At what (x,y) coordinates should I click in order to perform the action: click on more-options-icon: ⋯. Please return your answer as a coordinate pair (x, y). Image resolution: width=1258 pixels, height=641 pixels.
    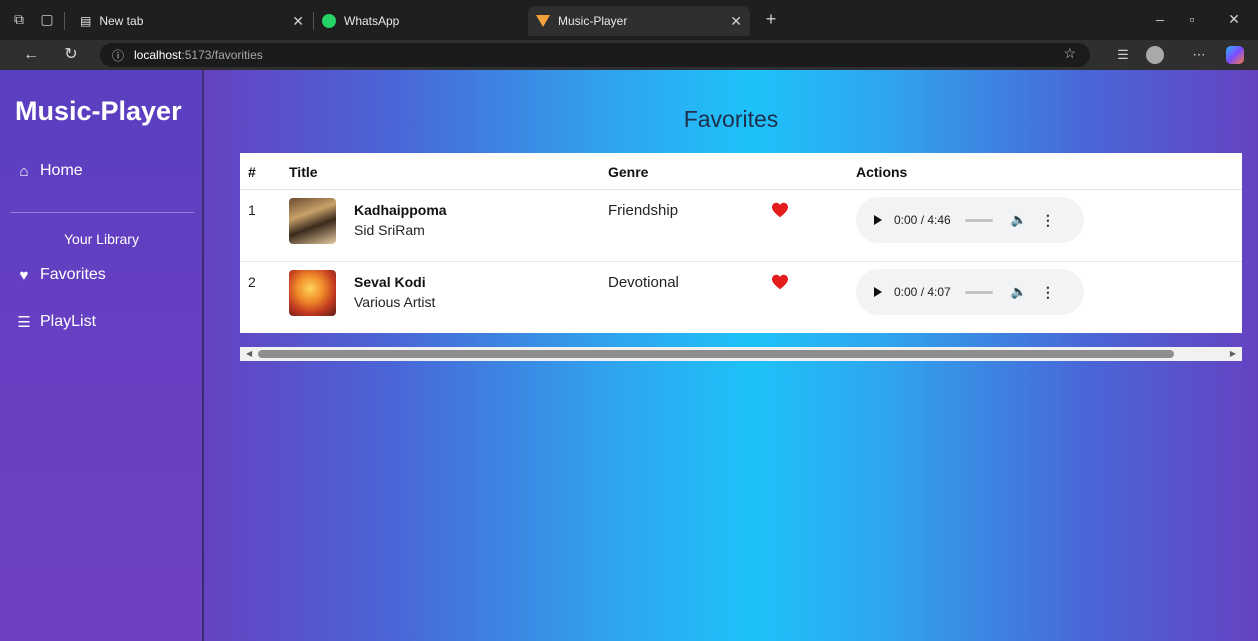
    Looking at the image, I should click on (1199, 55).